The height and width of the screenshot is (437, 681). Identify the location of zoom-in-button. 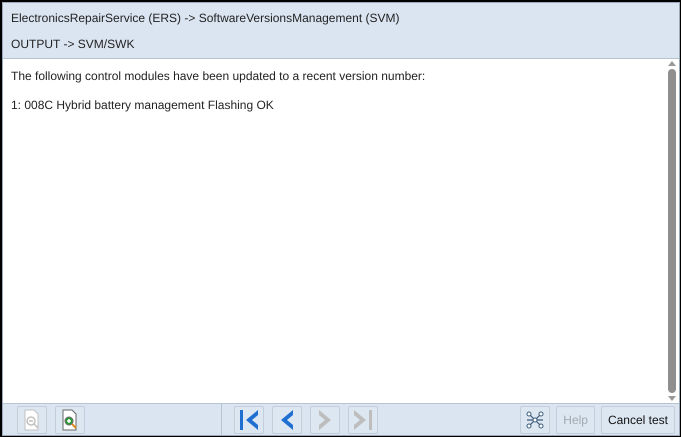
(70, 420).